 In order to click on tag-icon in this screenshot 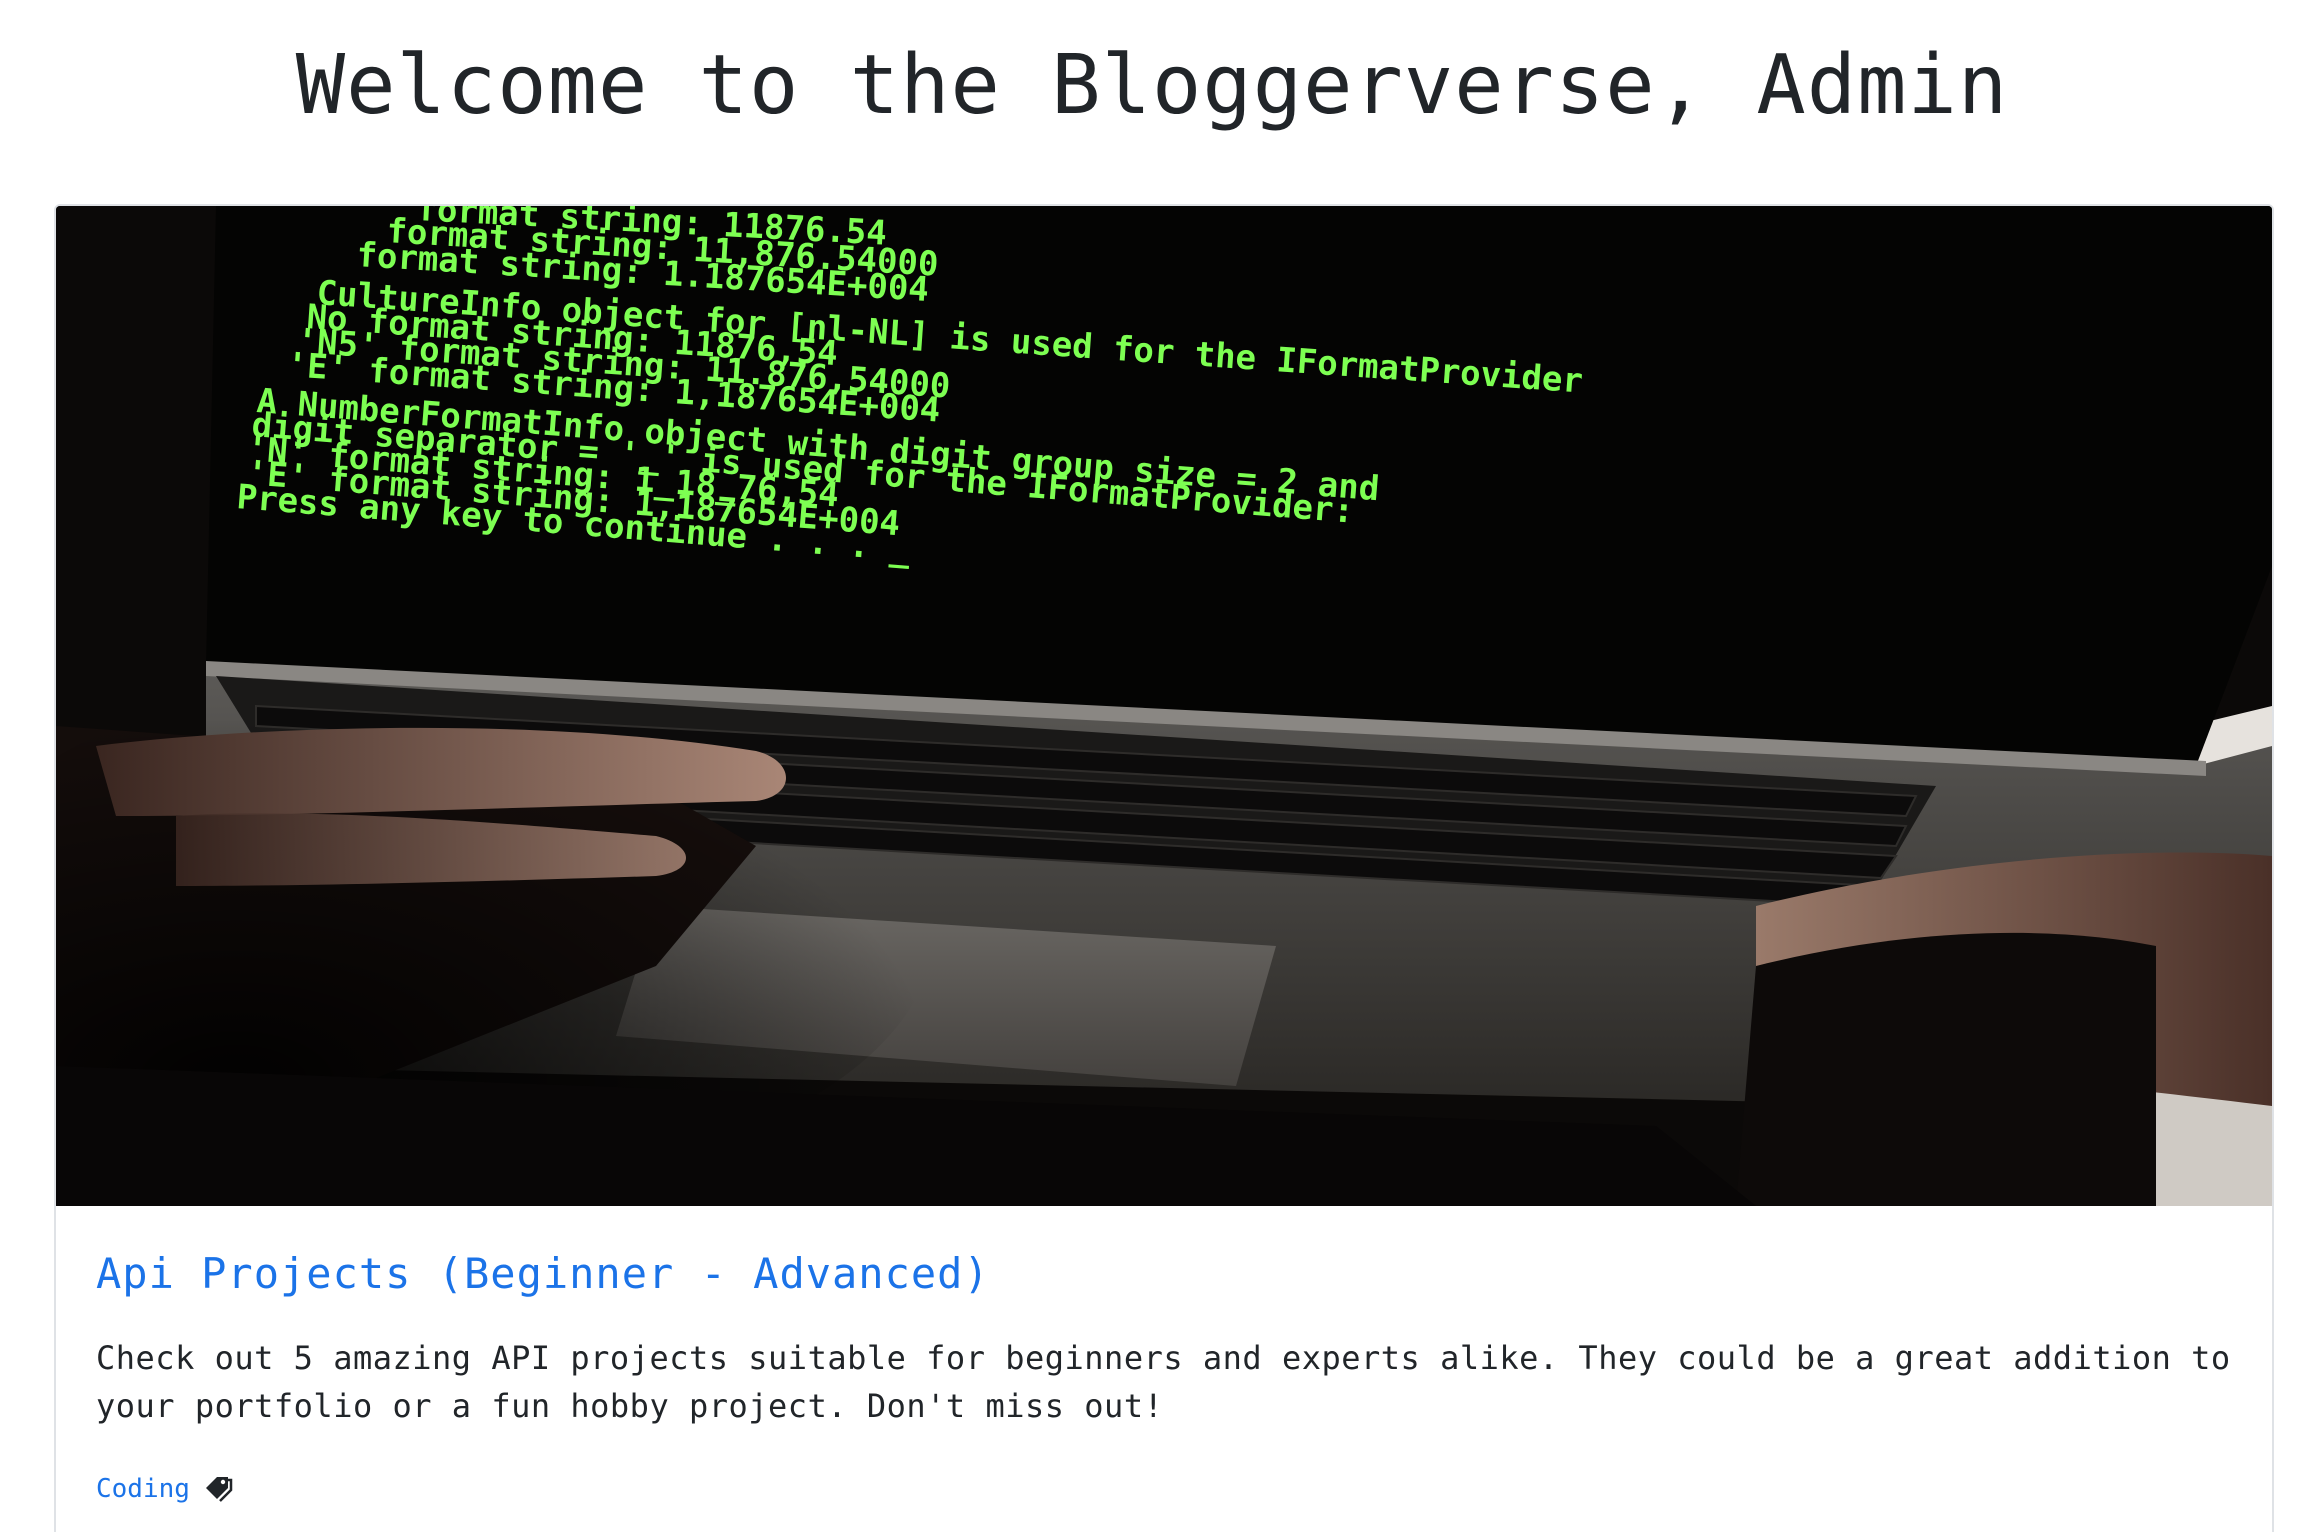, I will do `click(219, 1489)`.